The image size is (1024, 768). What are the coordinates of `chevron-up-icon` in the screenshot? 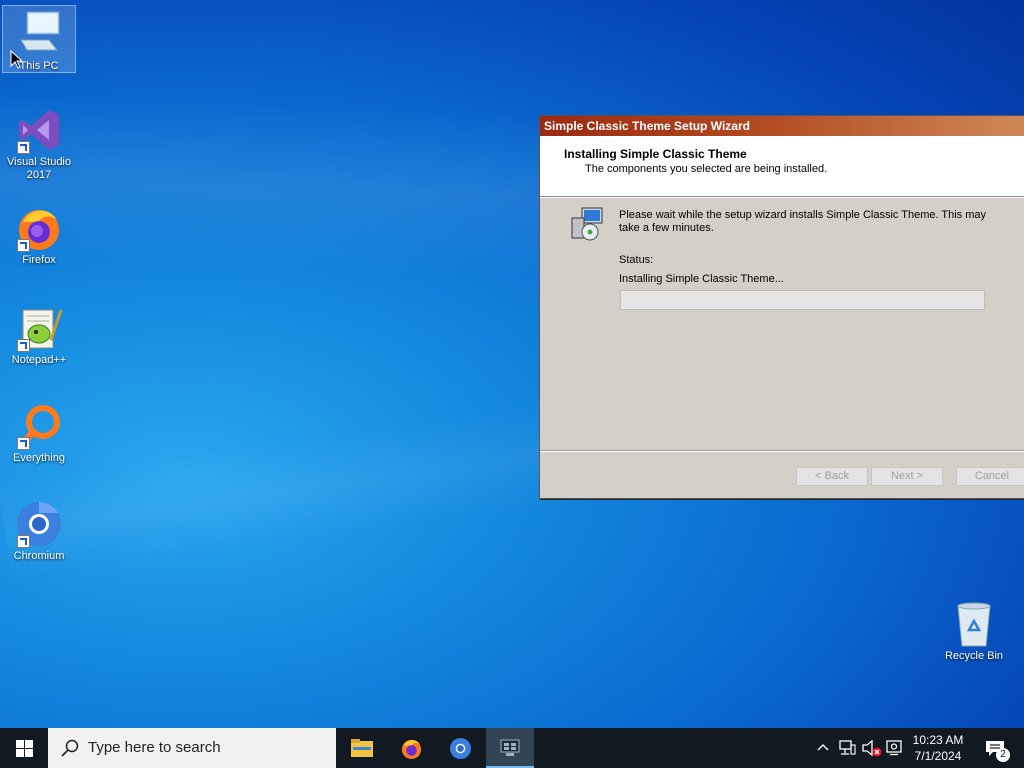 It's located at (823, 747).